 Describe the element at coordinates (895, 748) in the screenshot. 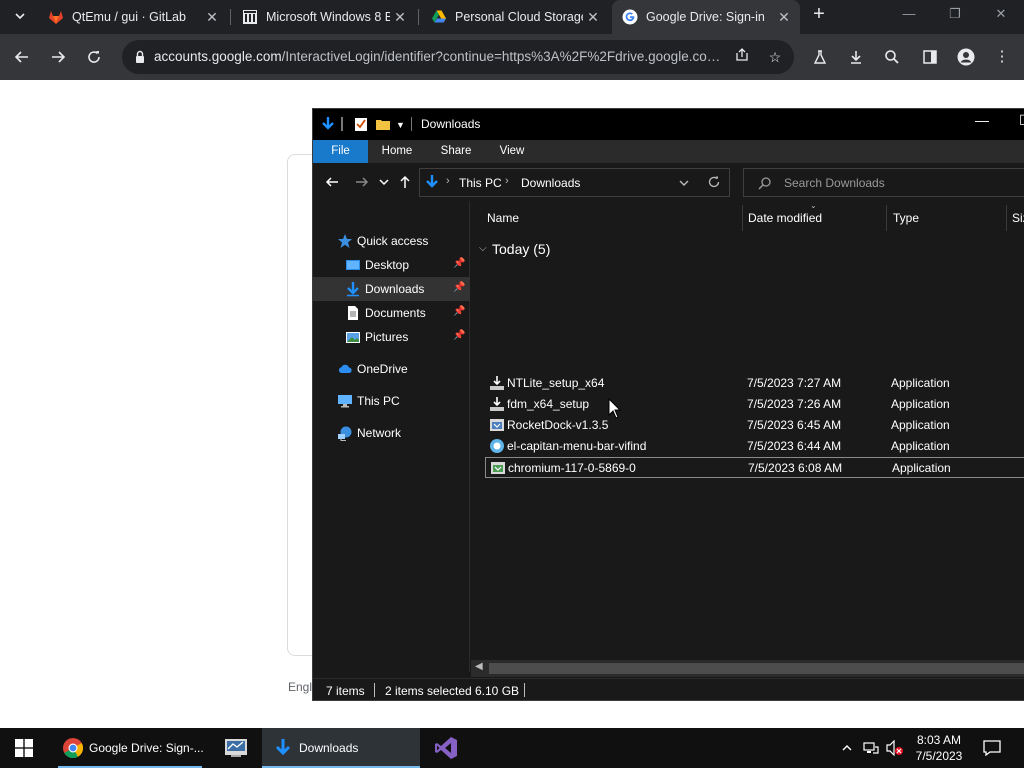

I see `volume-muted-icon` at that location.